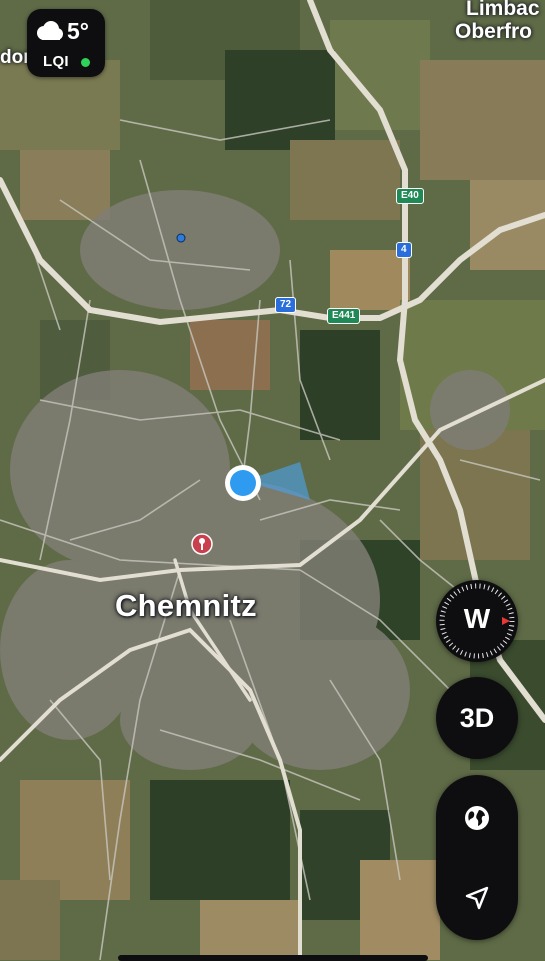 The image size is (545, 961). What do you see at coordinates (273, 958) in the screenshot?
I see `bottom-sheet-handle` at bounding box center [273, 958].